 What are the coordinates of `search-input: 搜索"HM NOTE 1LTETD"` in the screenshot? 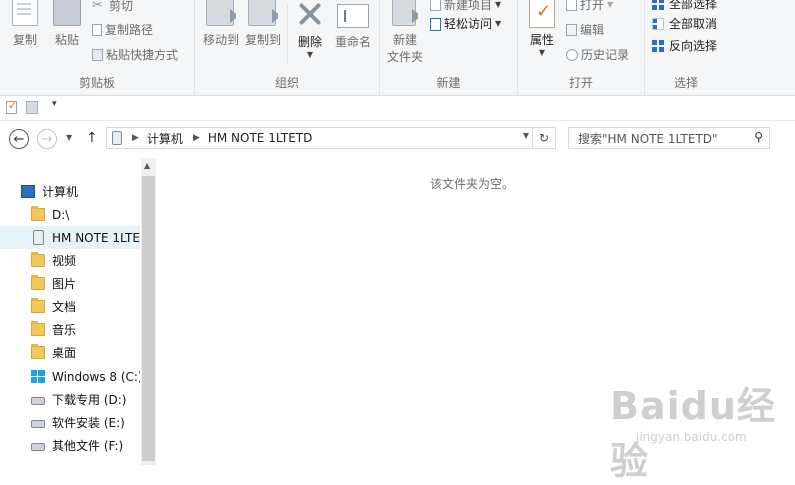 It's located at (648, 138).